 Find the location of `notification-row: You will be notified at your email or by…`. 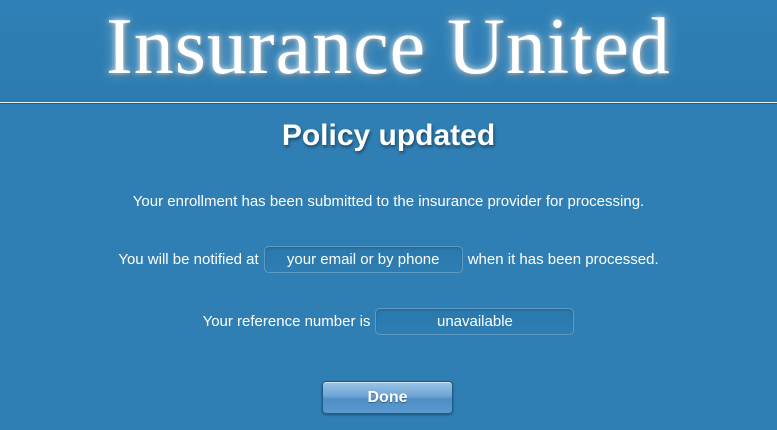

notification-row: You will be notified at your email or by… is located at coordinates (388, 259).